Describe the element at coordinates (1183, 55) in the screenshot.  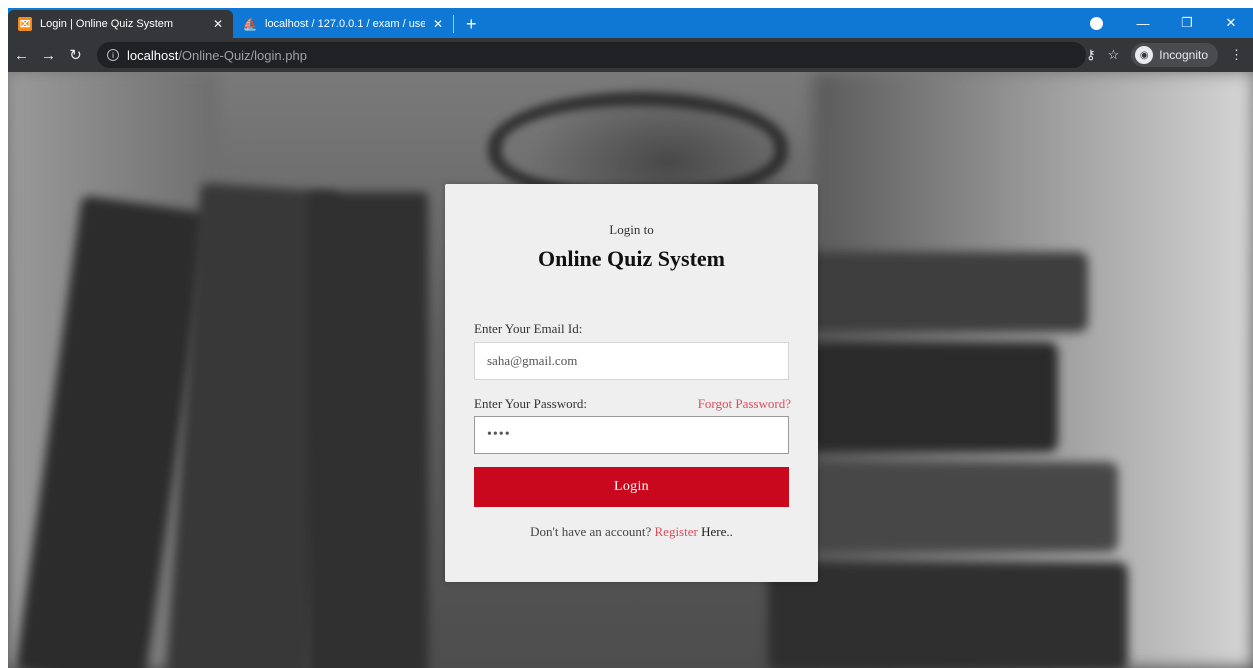
I see `incognito-label: Incognito` at that location.